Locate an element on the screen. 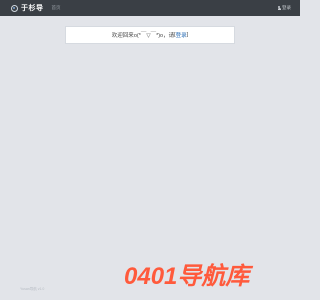  header-login-label: 登录 is located at coordinates (286, 7).